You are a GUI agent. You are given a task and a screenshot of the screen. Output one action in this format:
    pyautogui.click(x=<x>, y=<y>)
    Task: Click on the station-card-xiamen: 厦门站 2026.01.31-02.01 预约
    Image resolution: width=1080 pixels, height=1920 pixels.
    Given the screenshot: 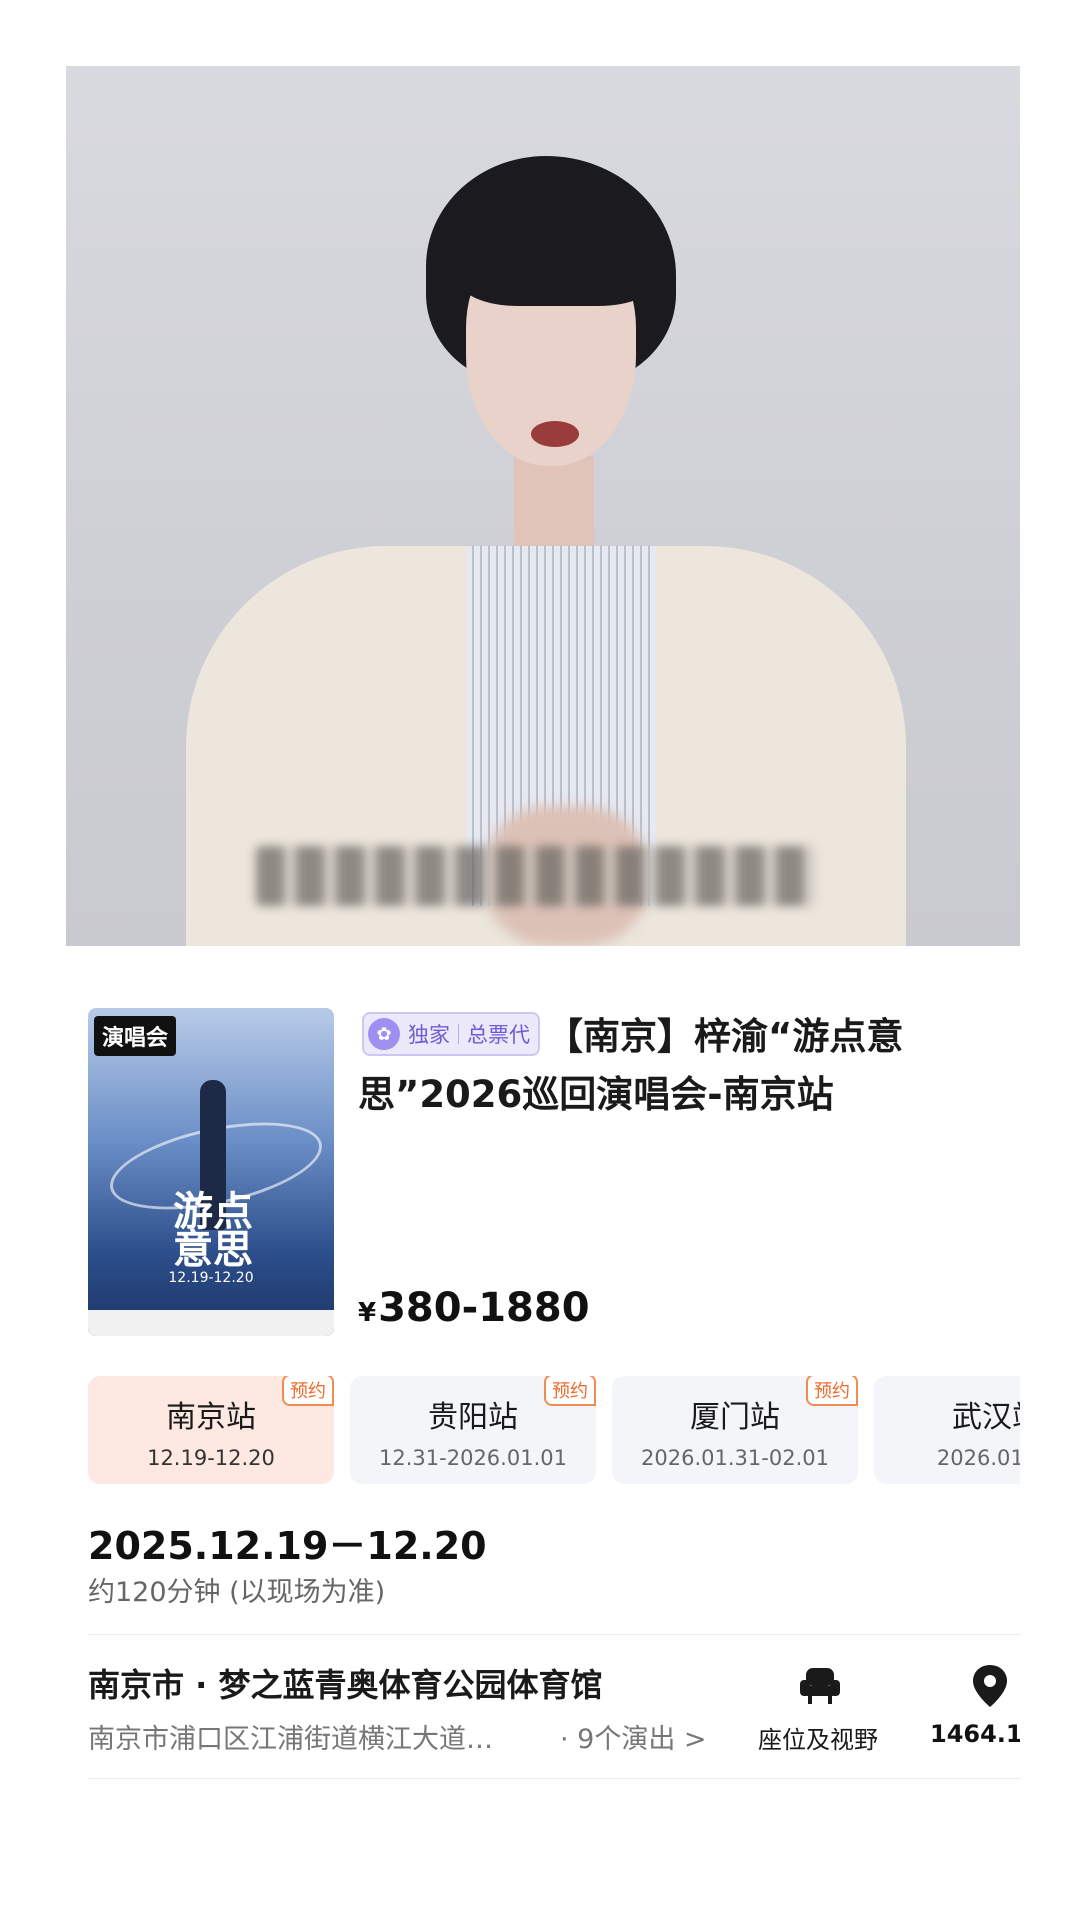 What is the action you would take?
    pyautogui.click(x=735, y=1430)
    